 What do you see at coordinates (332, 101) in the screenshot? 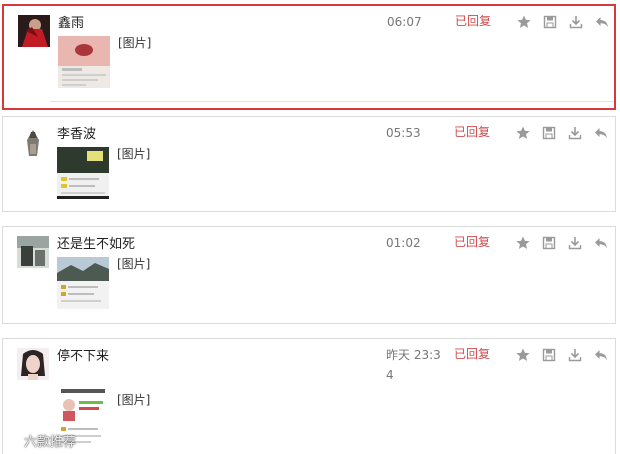
I see `divider` at bounding box center [332, 101].